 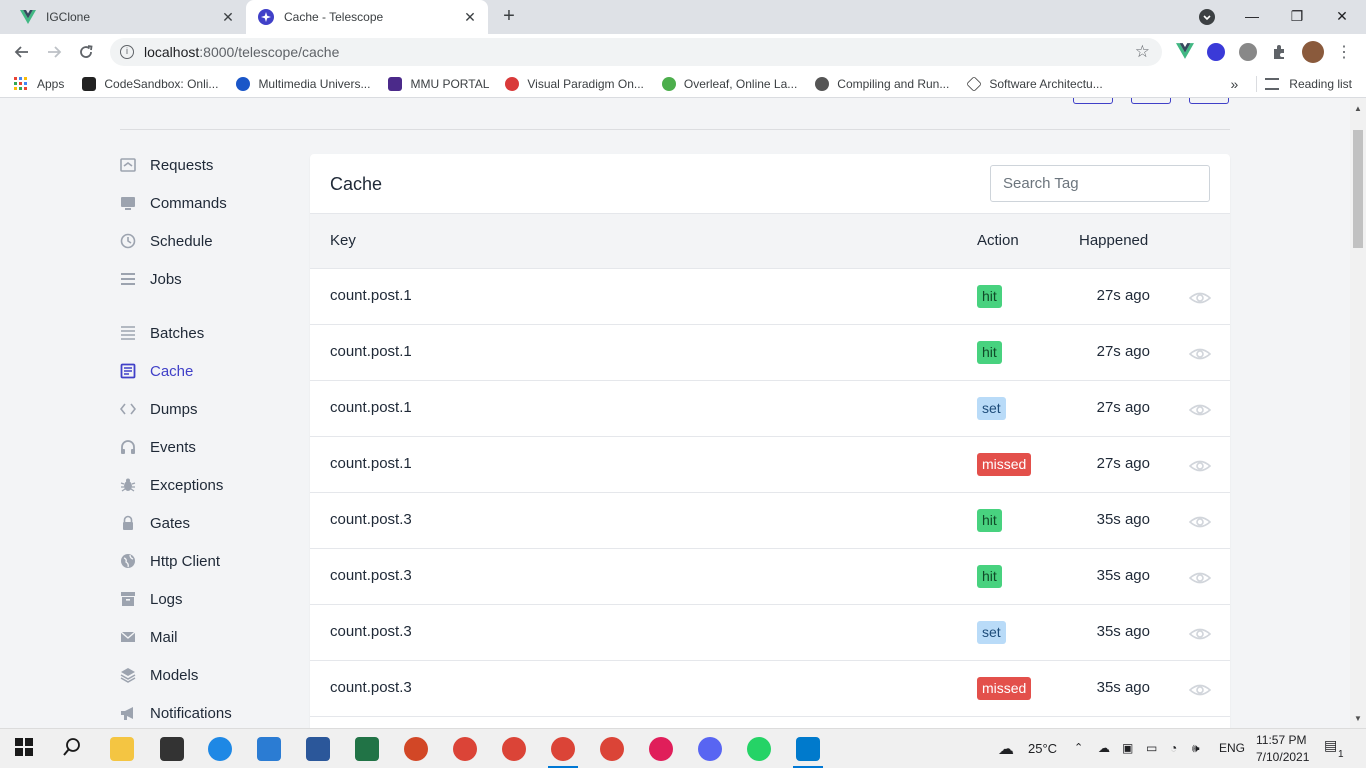 I want to click on vue-devtools-icon, so click(x=1185, y=52).